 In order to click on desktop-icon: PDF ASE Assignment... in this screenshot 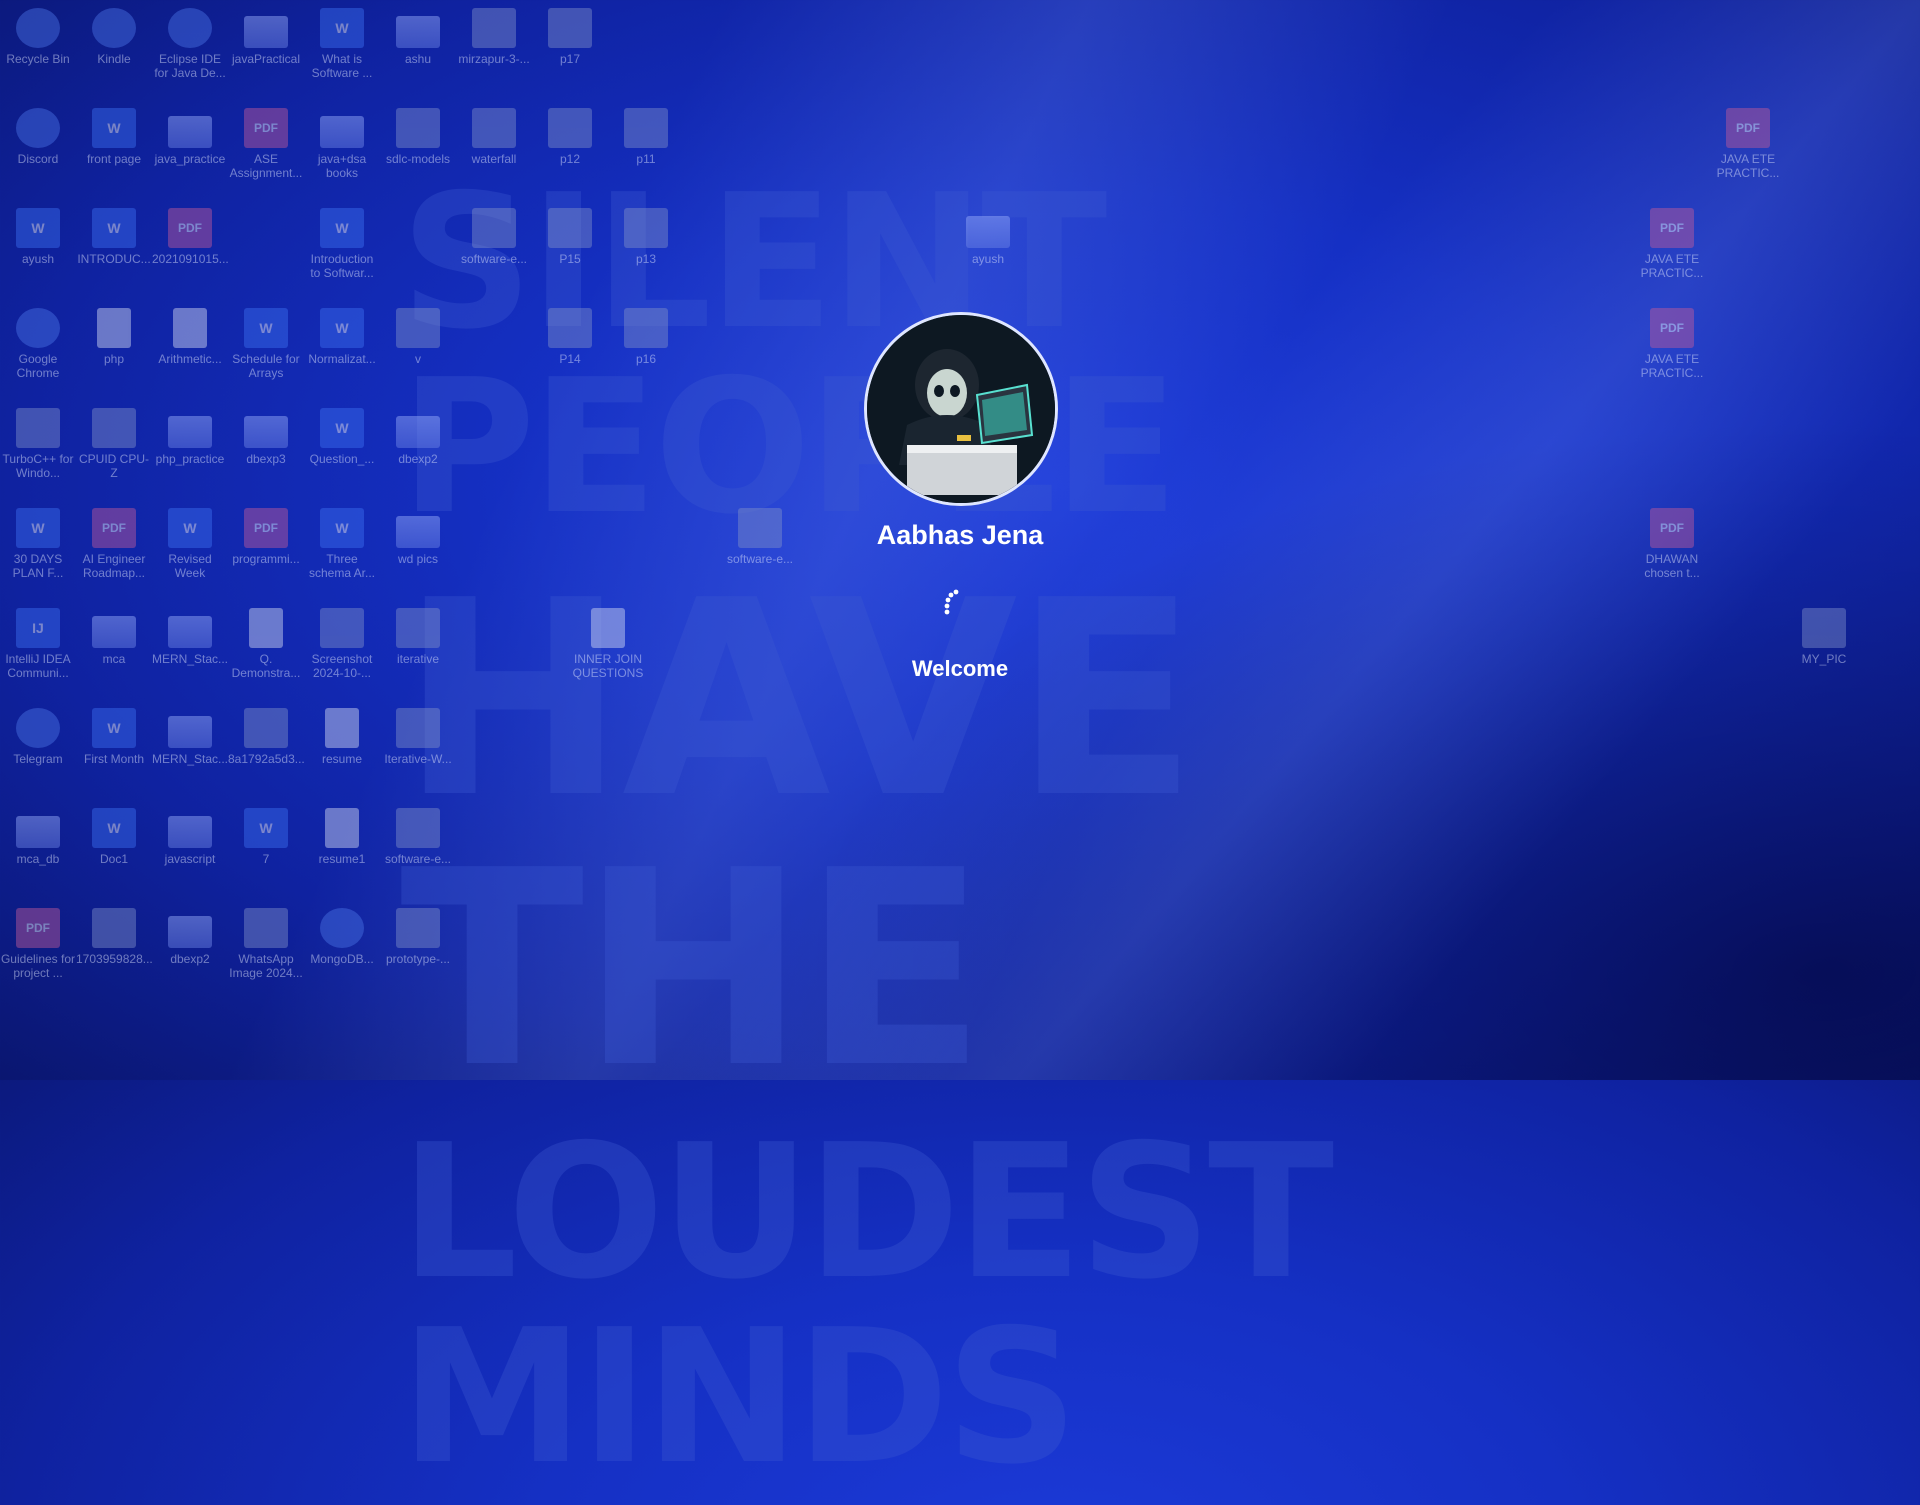, I will do `click(266, 144)`.